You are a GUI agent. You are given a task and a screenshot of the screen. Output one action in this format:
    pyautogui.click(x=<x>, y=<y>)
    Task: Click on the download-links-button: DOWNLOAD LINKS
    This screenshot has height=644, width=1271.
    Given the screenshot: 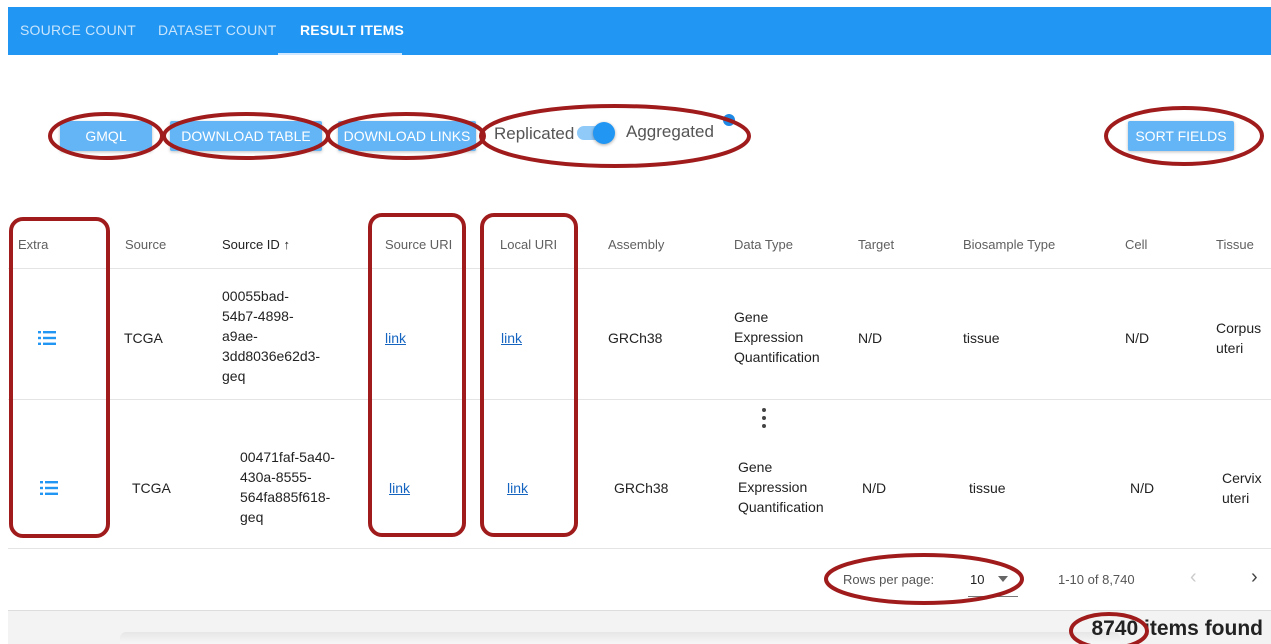 What is the action you would take?
    pyautogui.click(x=407, y=136)
    